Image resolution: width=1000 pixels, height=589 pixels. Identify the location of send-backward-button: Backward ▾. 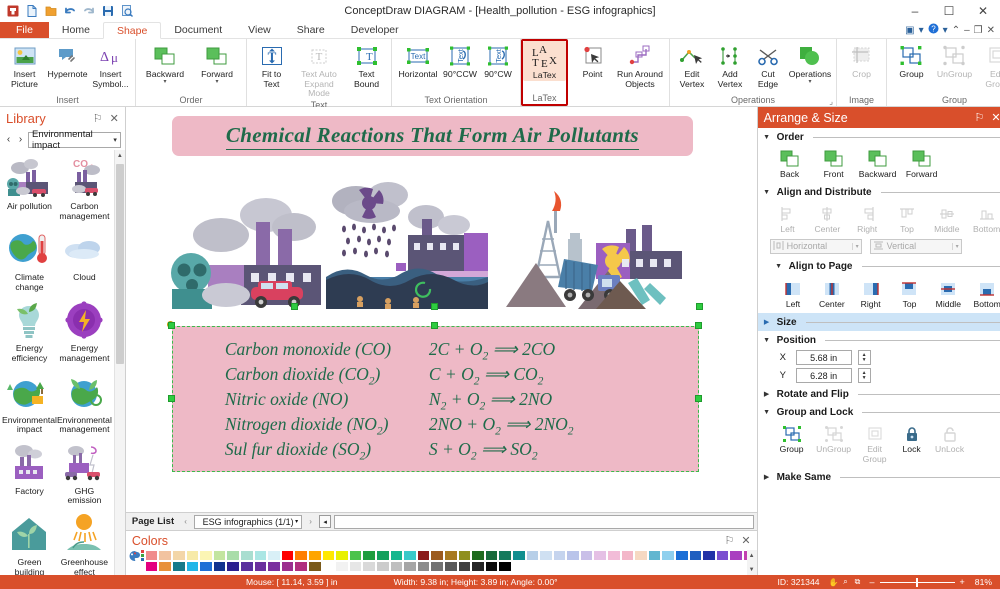
(165, 62).